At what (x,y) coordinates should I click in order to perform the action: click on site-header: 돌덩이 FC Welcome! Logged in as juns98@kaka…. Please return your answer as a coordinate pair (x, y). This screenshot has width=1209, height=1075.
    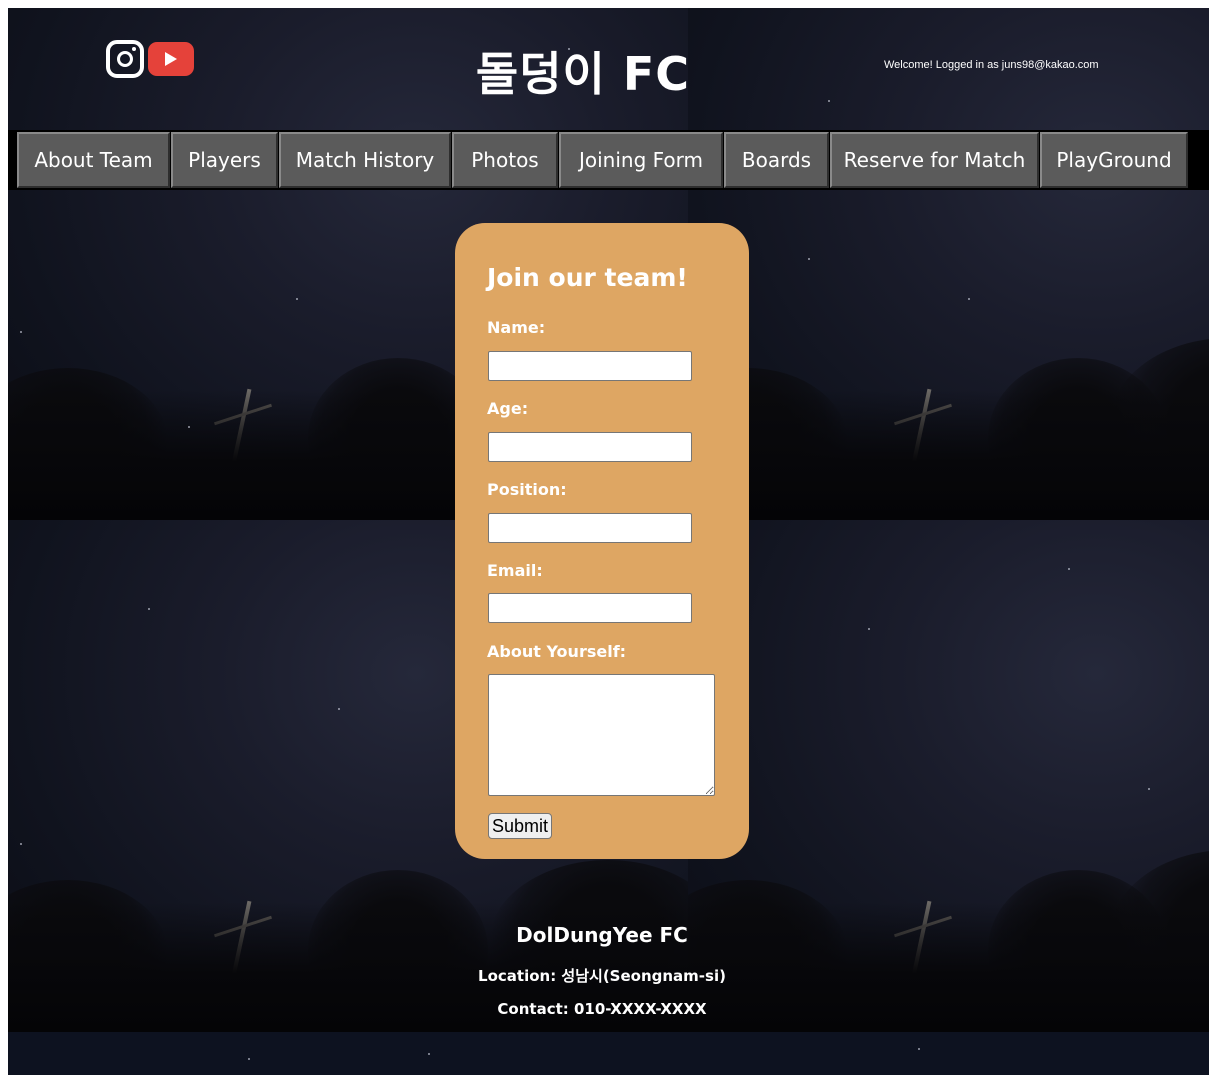
    Looking at the image, I should click on (608, 69).